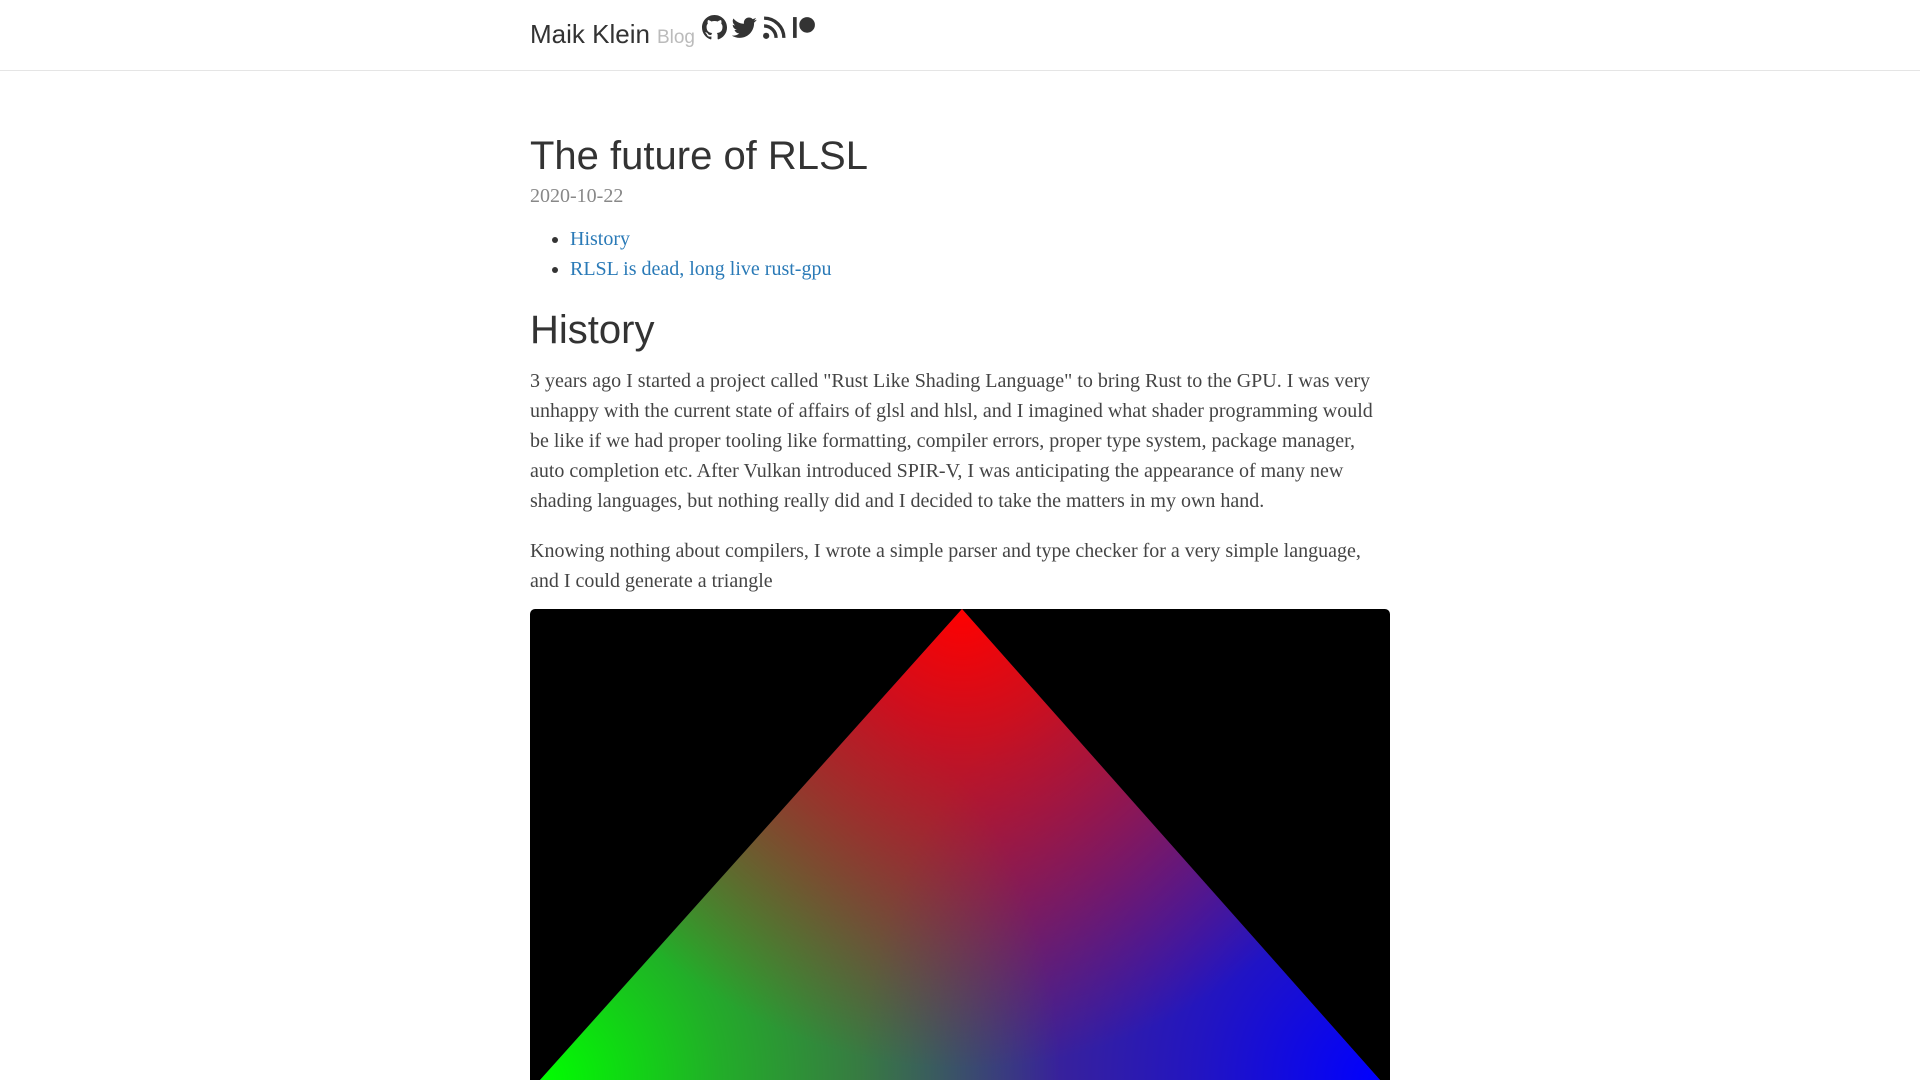 The image size is (1920, 1080). Describe the element at coordinates (774, 27) in the screenshot. I see `rss-icon` at that location.